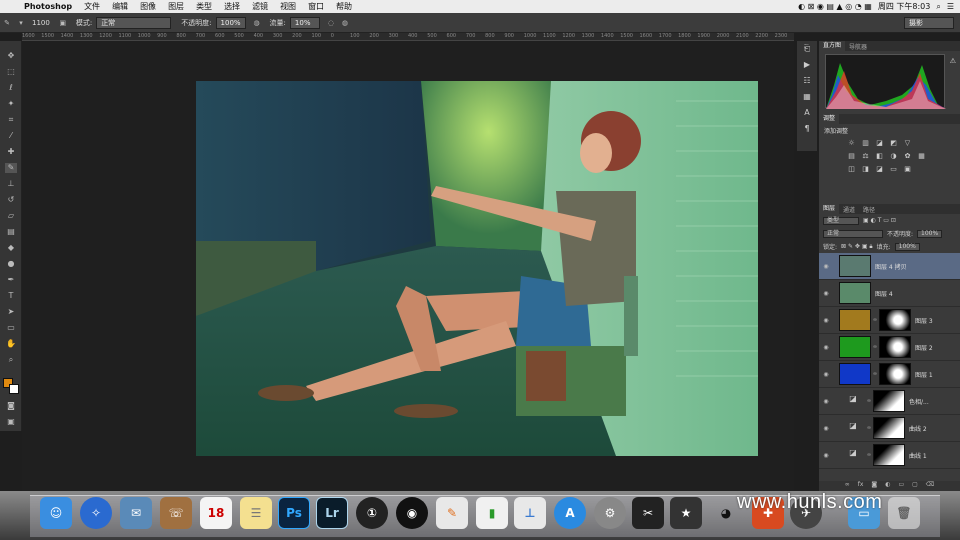 This screenshot has width=960, height=540. I want to click on layer-filter-select: 类型, so click(841, 220).